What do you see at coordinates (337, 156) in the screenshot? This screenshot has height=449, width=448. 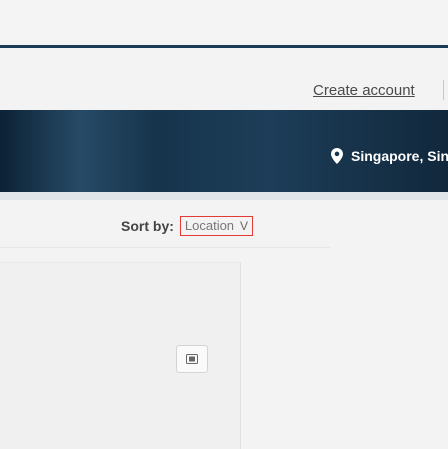 I see `location-pin-icon` at bounding box center [337, 156].